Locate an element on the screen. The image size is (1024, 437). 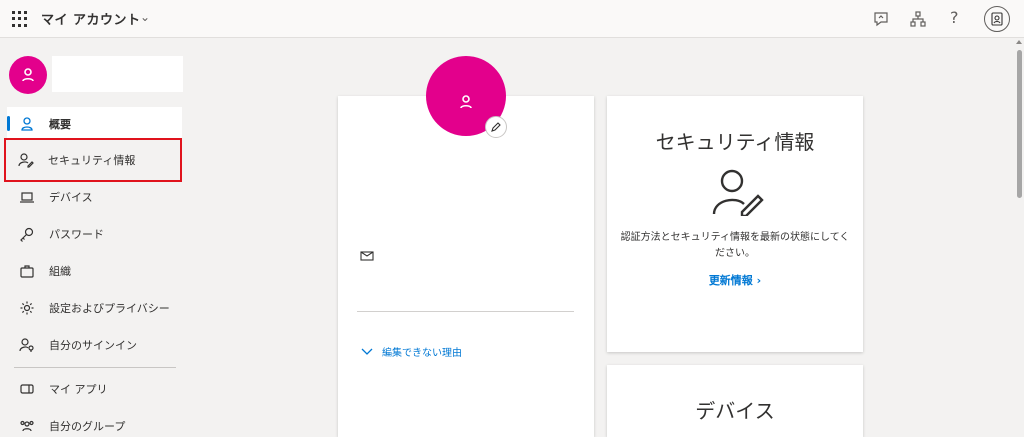
scrollbar-thumb is located at coordinates (1019, 124).